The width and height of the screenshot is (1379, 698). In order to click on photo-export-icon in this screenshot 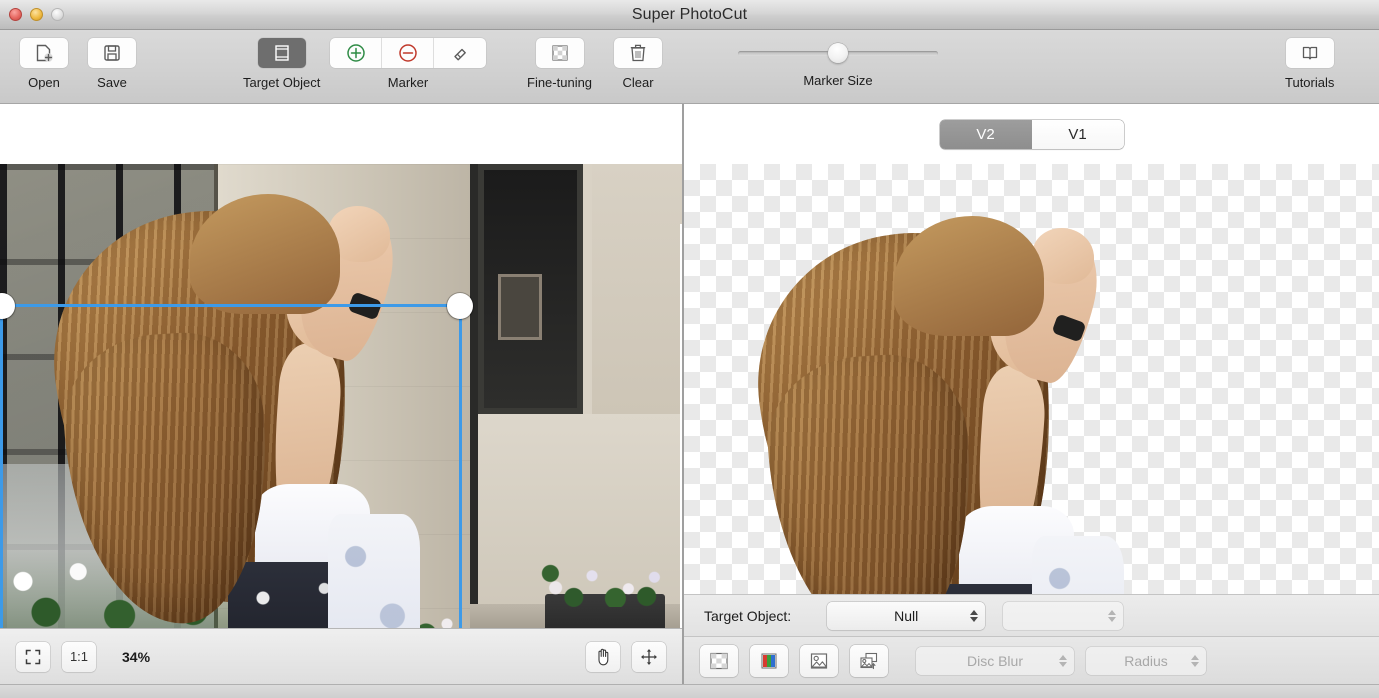, I will do `click(869, 660)`.